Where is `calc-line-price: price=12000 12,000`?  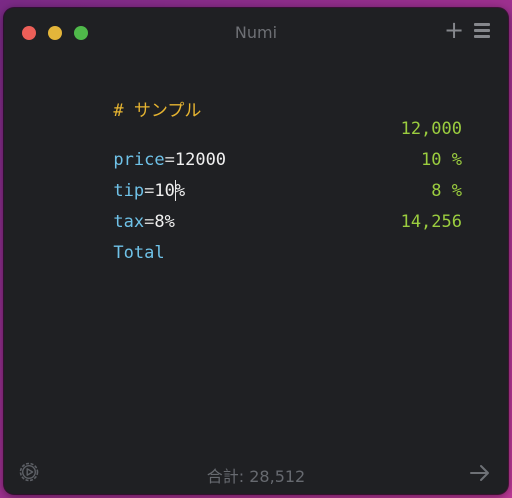
calc-line-price: price=12000 12,000 is located at coordinates (257, 142).